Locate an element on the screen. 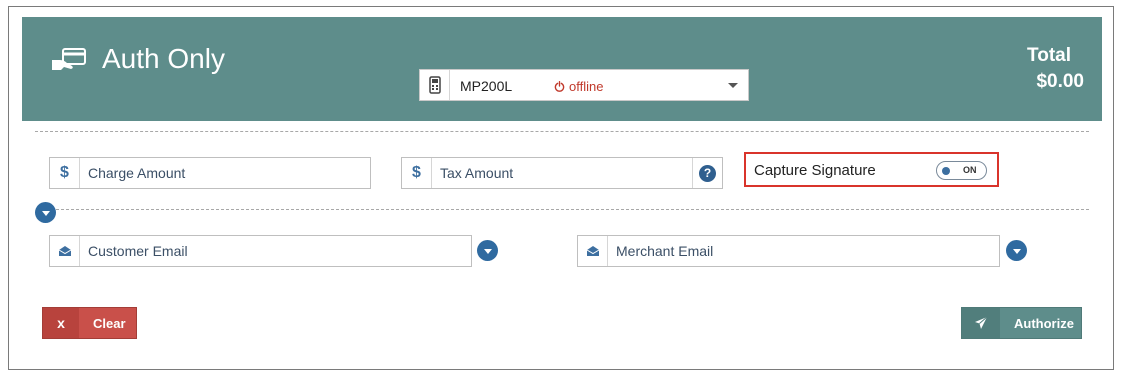 The width and height of the screenshot is (1122, 378). charge-amount-input is located at coordinates (223, 173).